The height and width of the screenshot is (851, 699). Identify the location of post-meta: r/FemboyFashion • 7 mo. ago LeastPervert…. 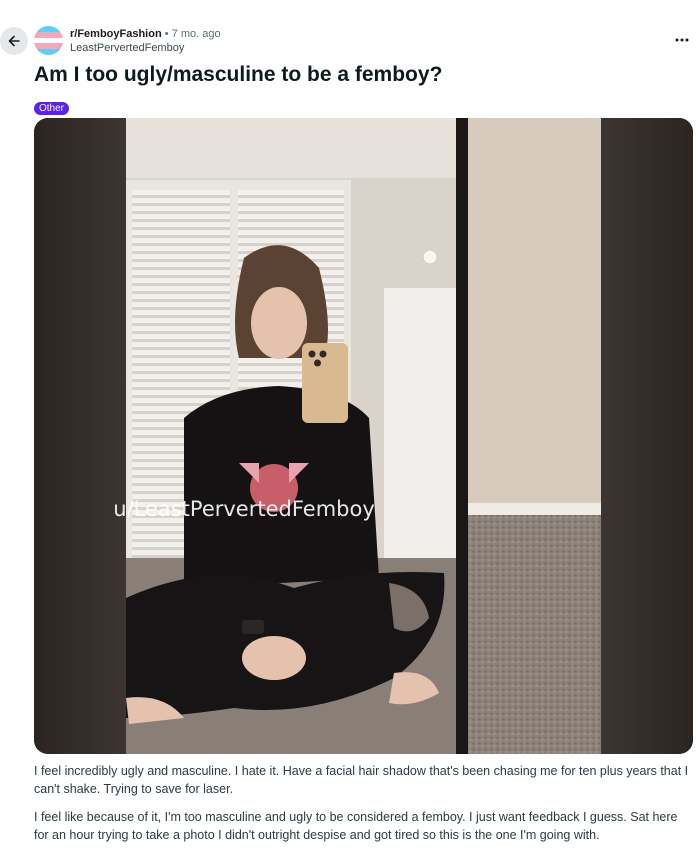
(145, 41).